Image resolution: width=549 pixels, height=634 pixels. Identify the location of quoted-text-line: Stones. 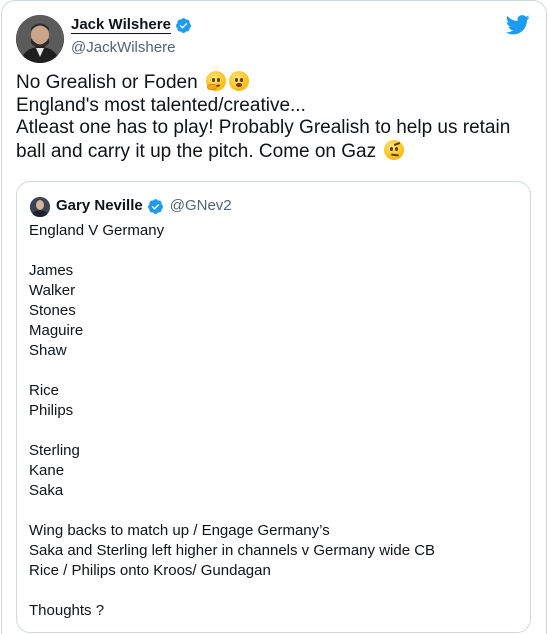
(52, 310).